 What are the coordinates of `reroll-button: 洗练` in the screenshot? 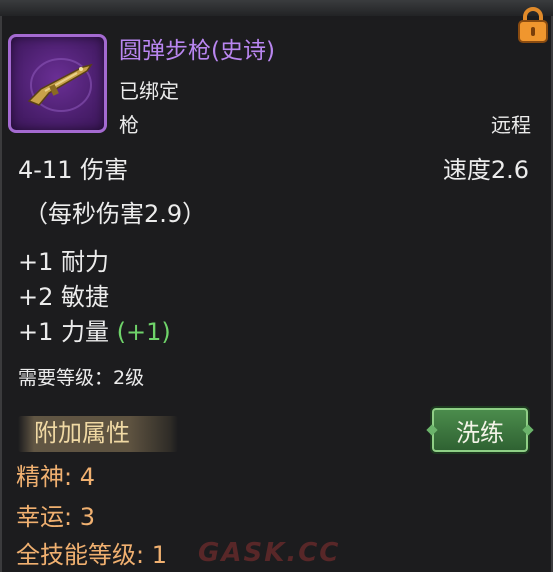 It's located at (480, 430).